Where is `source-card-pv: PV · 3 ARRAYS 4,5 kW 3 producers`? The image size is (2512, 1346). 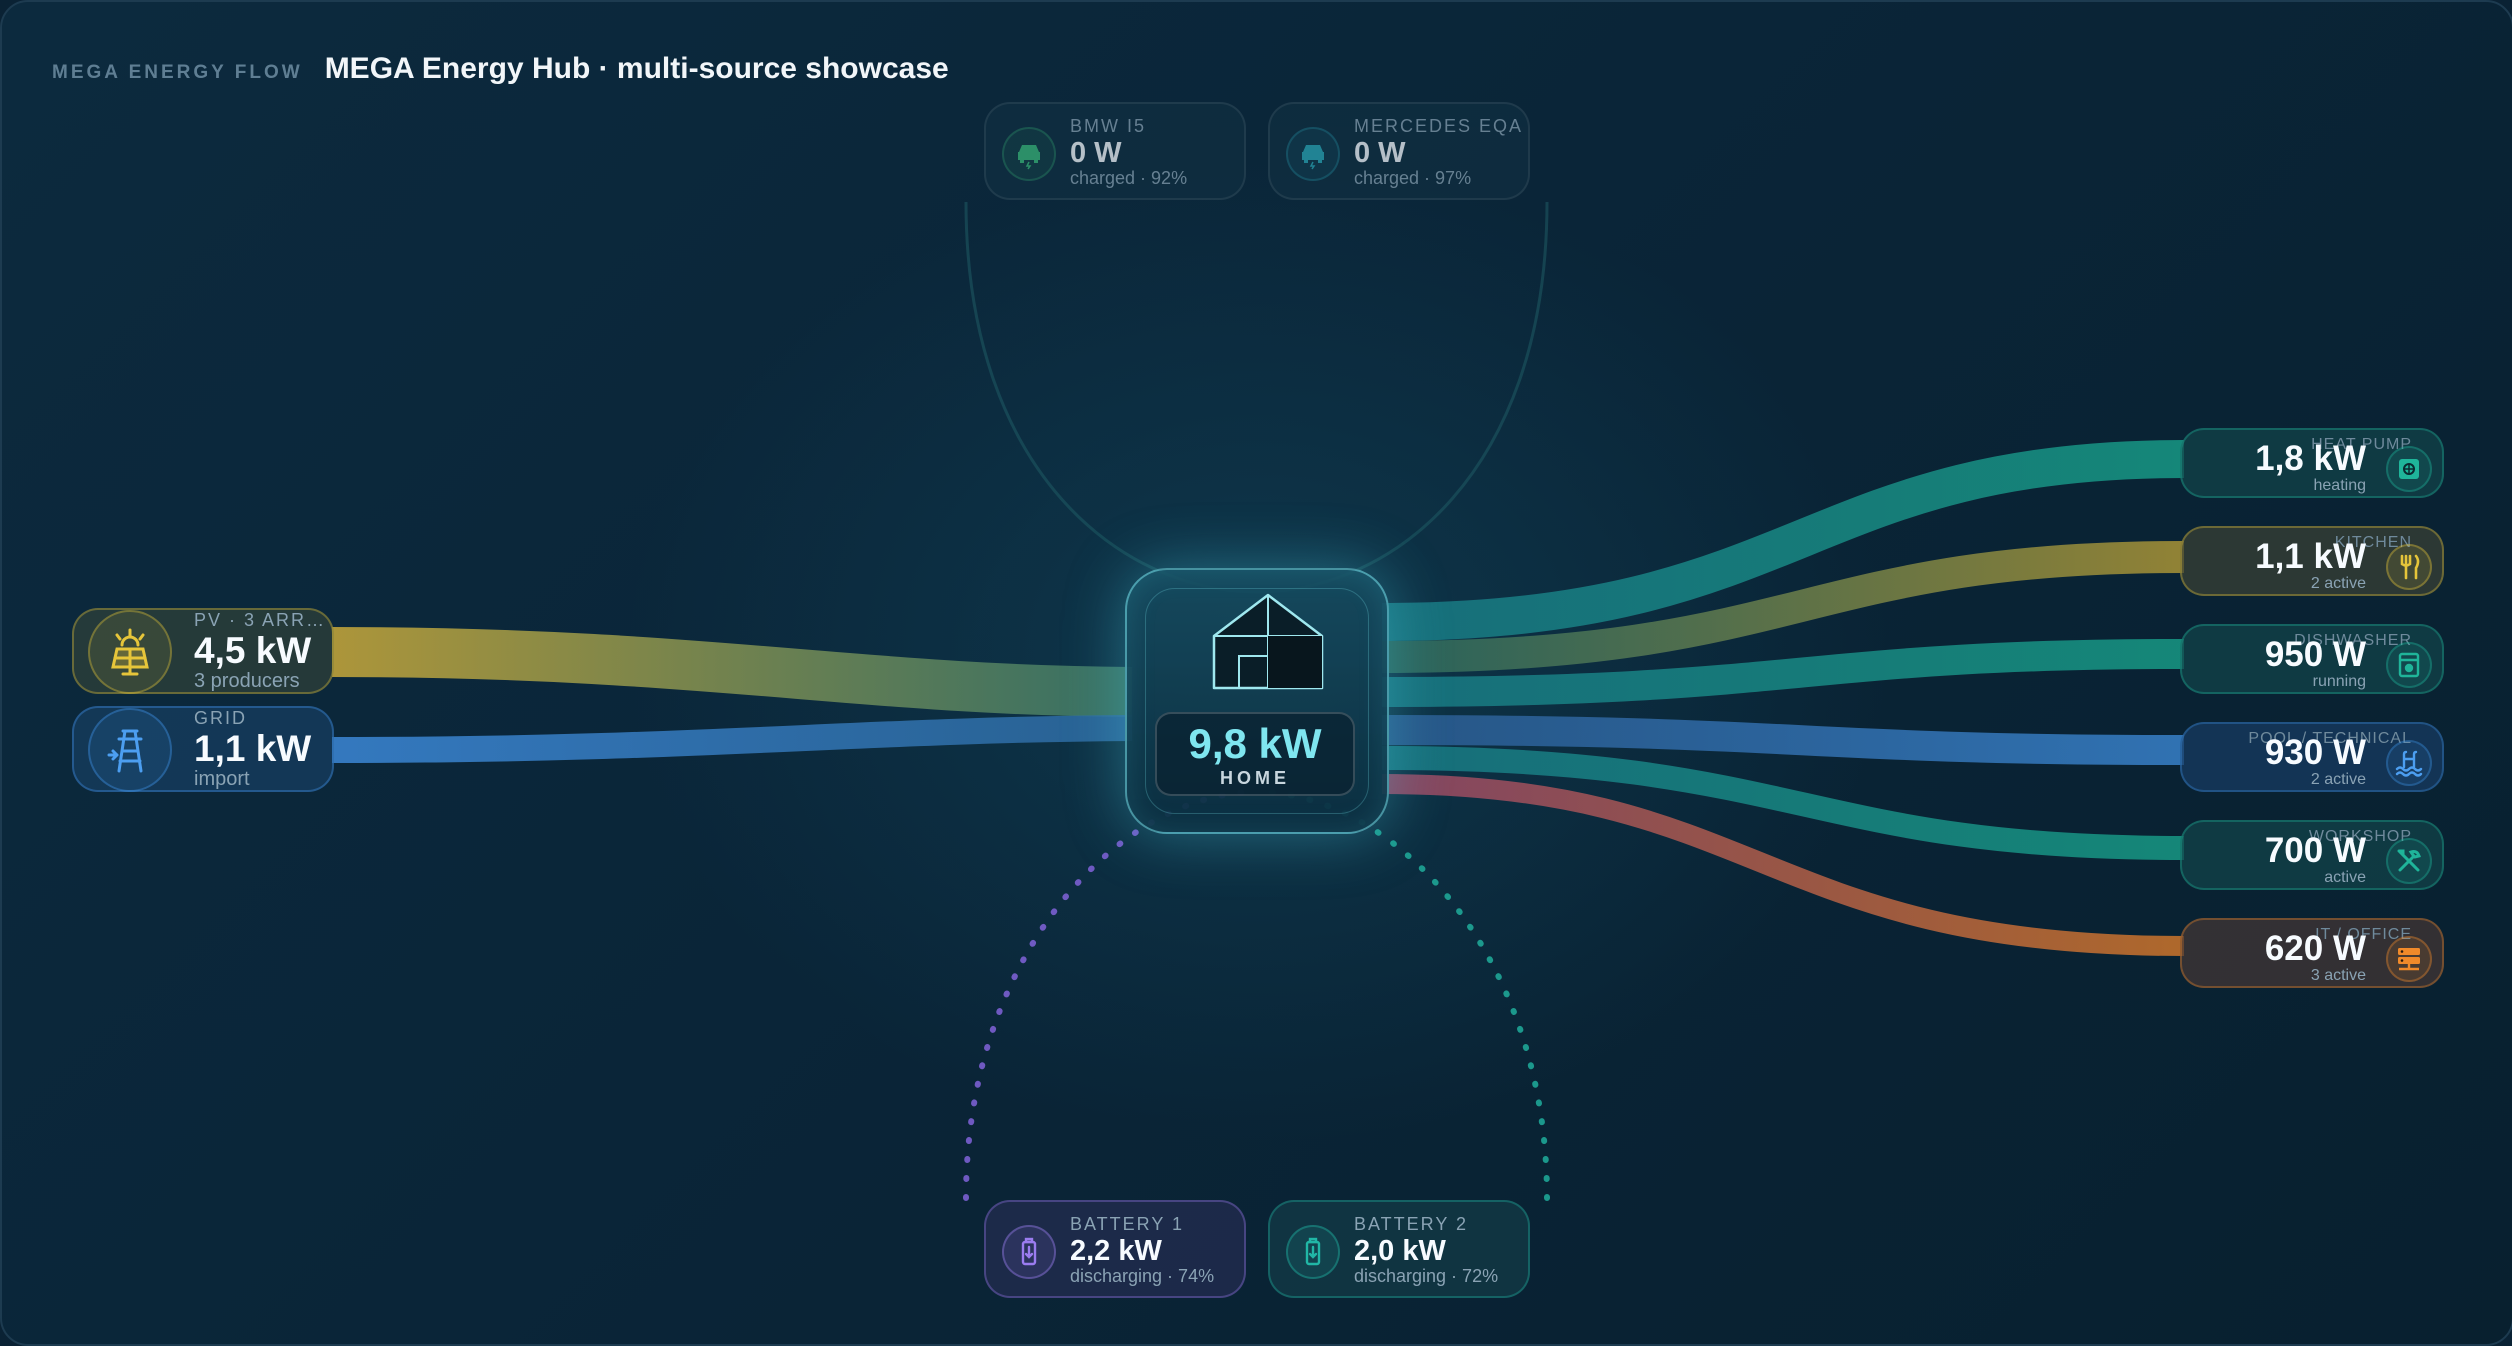 source-card-pv: PV · 3 ARRAYS 4,5 kW 3 producers is located at coordinates (203, 651).